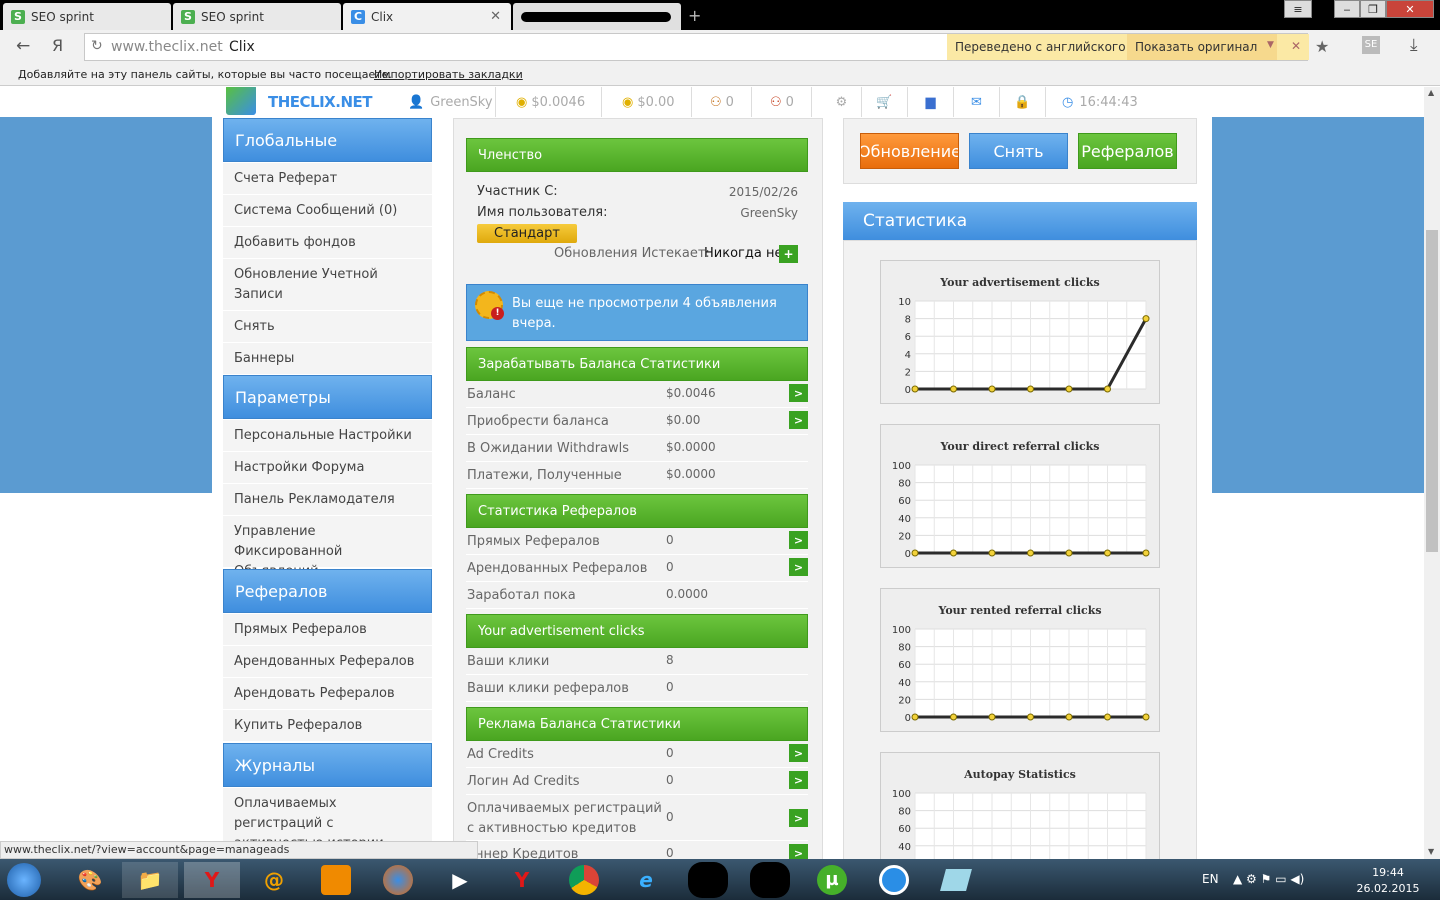 The image size is (1440, 900). I want to click on close-tab-icon: ✕, so click(495, 16).